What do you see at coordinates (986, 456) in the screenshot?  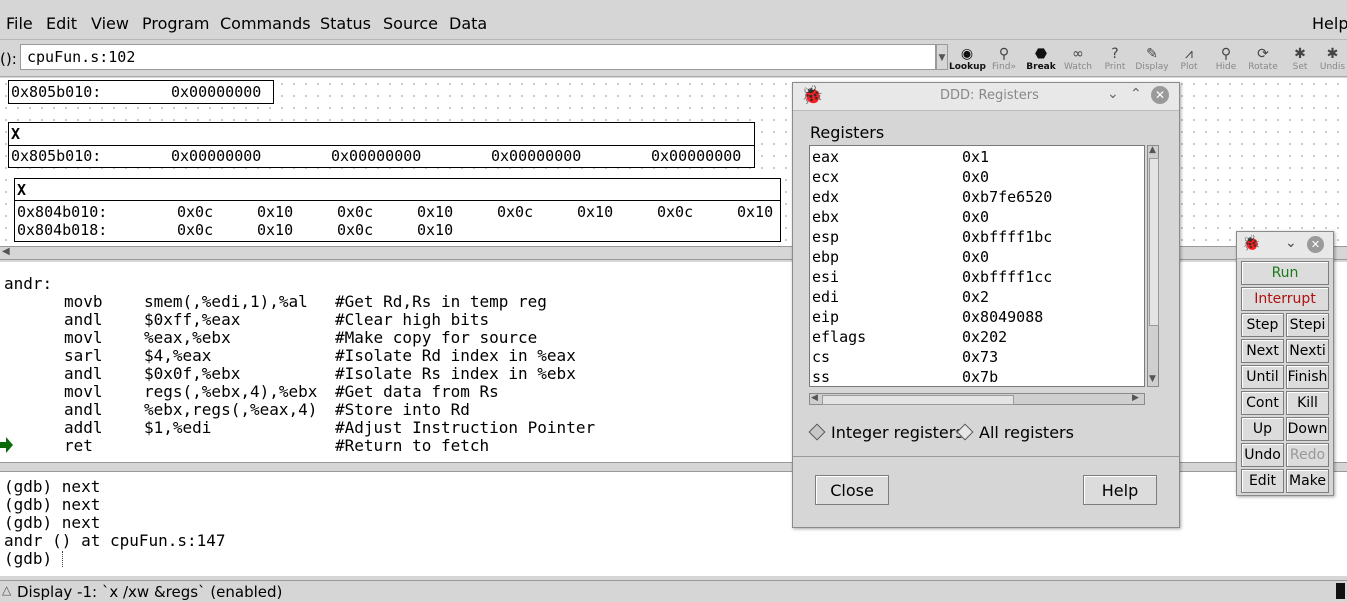 I see `dialog-separator` at bounding box center [986, 456].